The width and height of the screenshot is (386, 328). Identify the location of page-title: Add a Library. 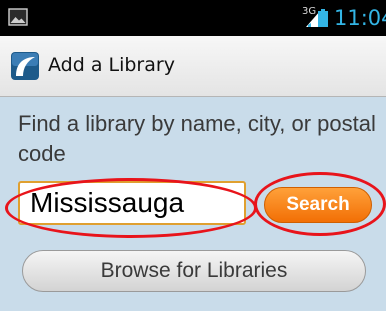
(111, 65).